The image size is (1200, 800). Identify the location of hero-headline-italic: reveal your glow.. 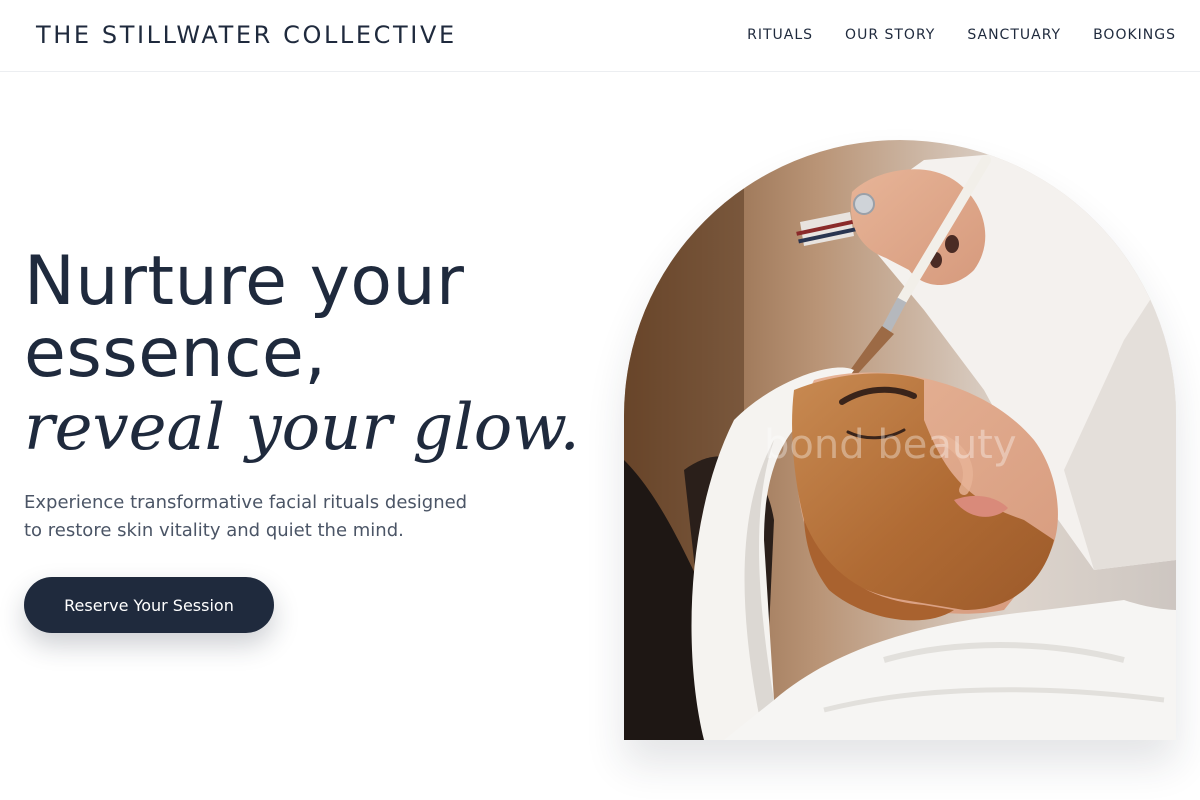
(302, 428).